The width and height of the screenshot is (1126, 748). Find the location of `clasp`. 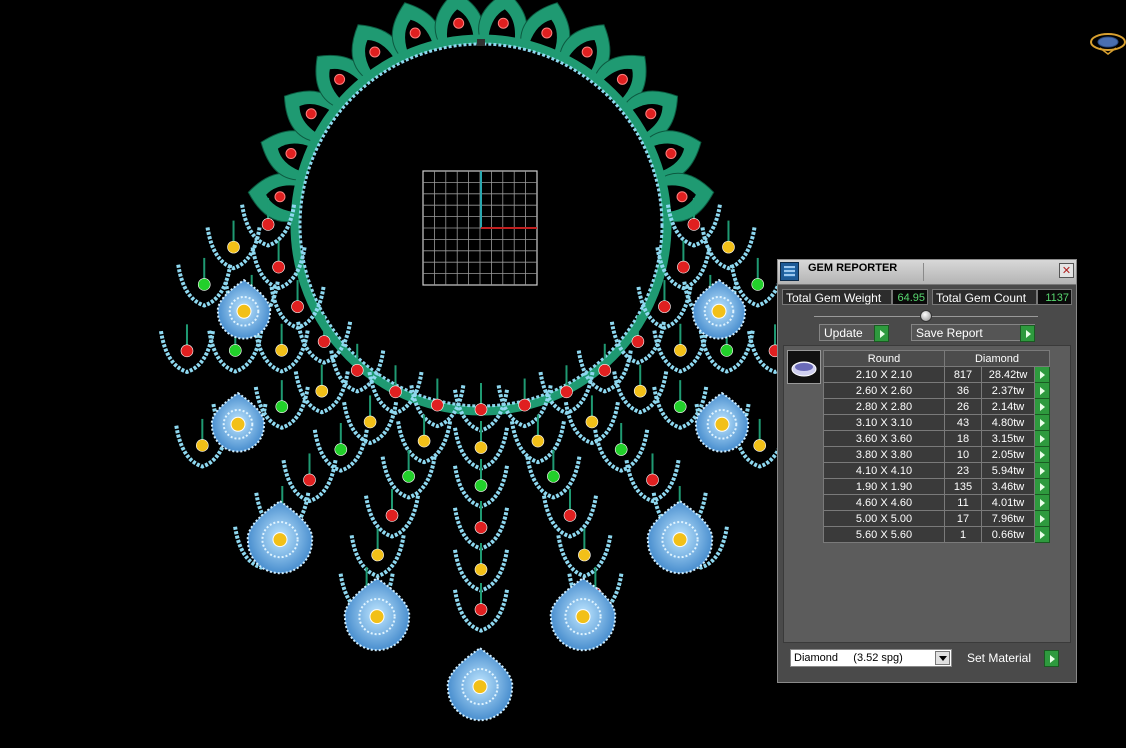

clasp is located at coordinates (481, 42).